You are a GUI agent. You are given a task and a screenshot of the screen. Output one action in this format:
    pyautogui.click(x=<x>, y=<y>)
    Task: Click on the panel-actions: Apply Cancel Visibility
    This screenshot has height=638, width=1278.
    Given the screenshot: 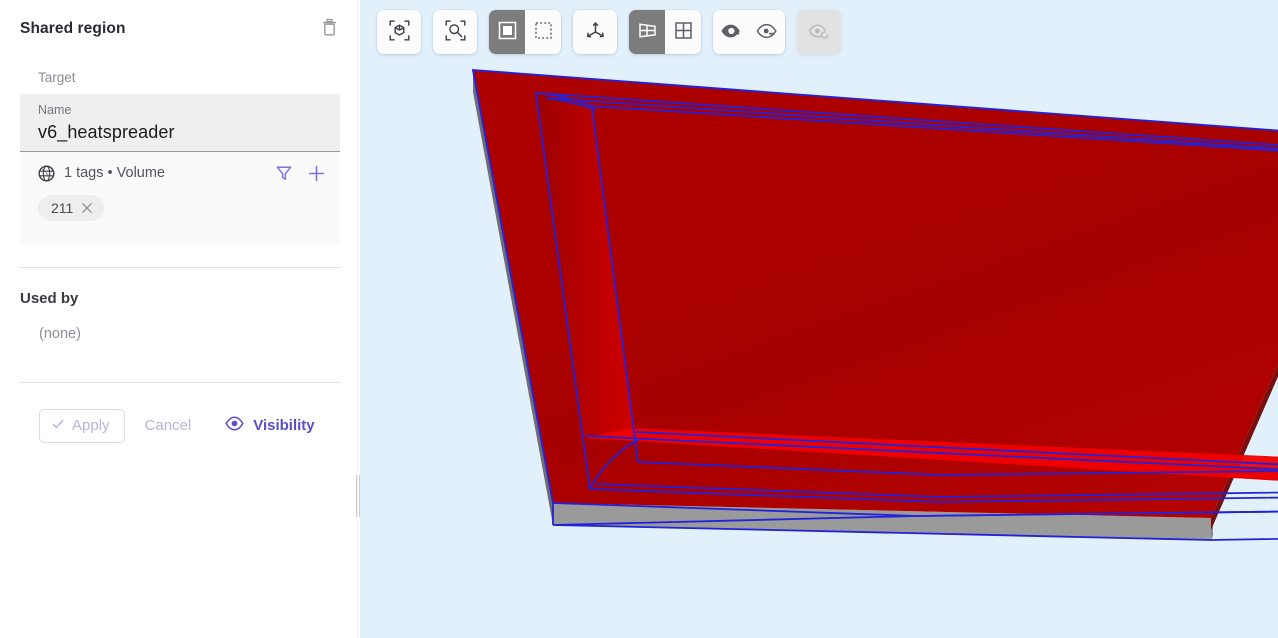 What is the action you would take?
    pyautogui.click(x=180, y=413)
    